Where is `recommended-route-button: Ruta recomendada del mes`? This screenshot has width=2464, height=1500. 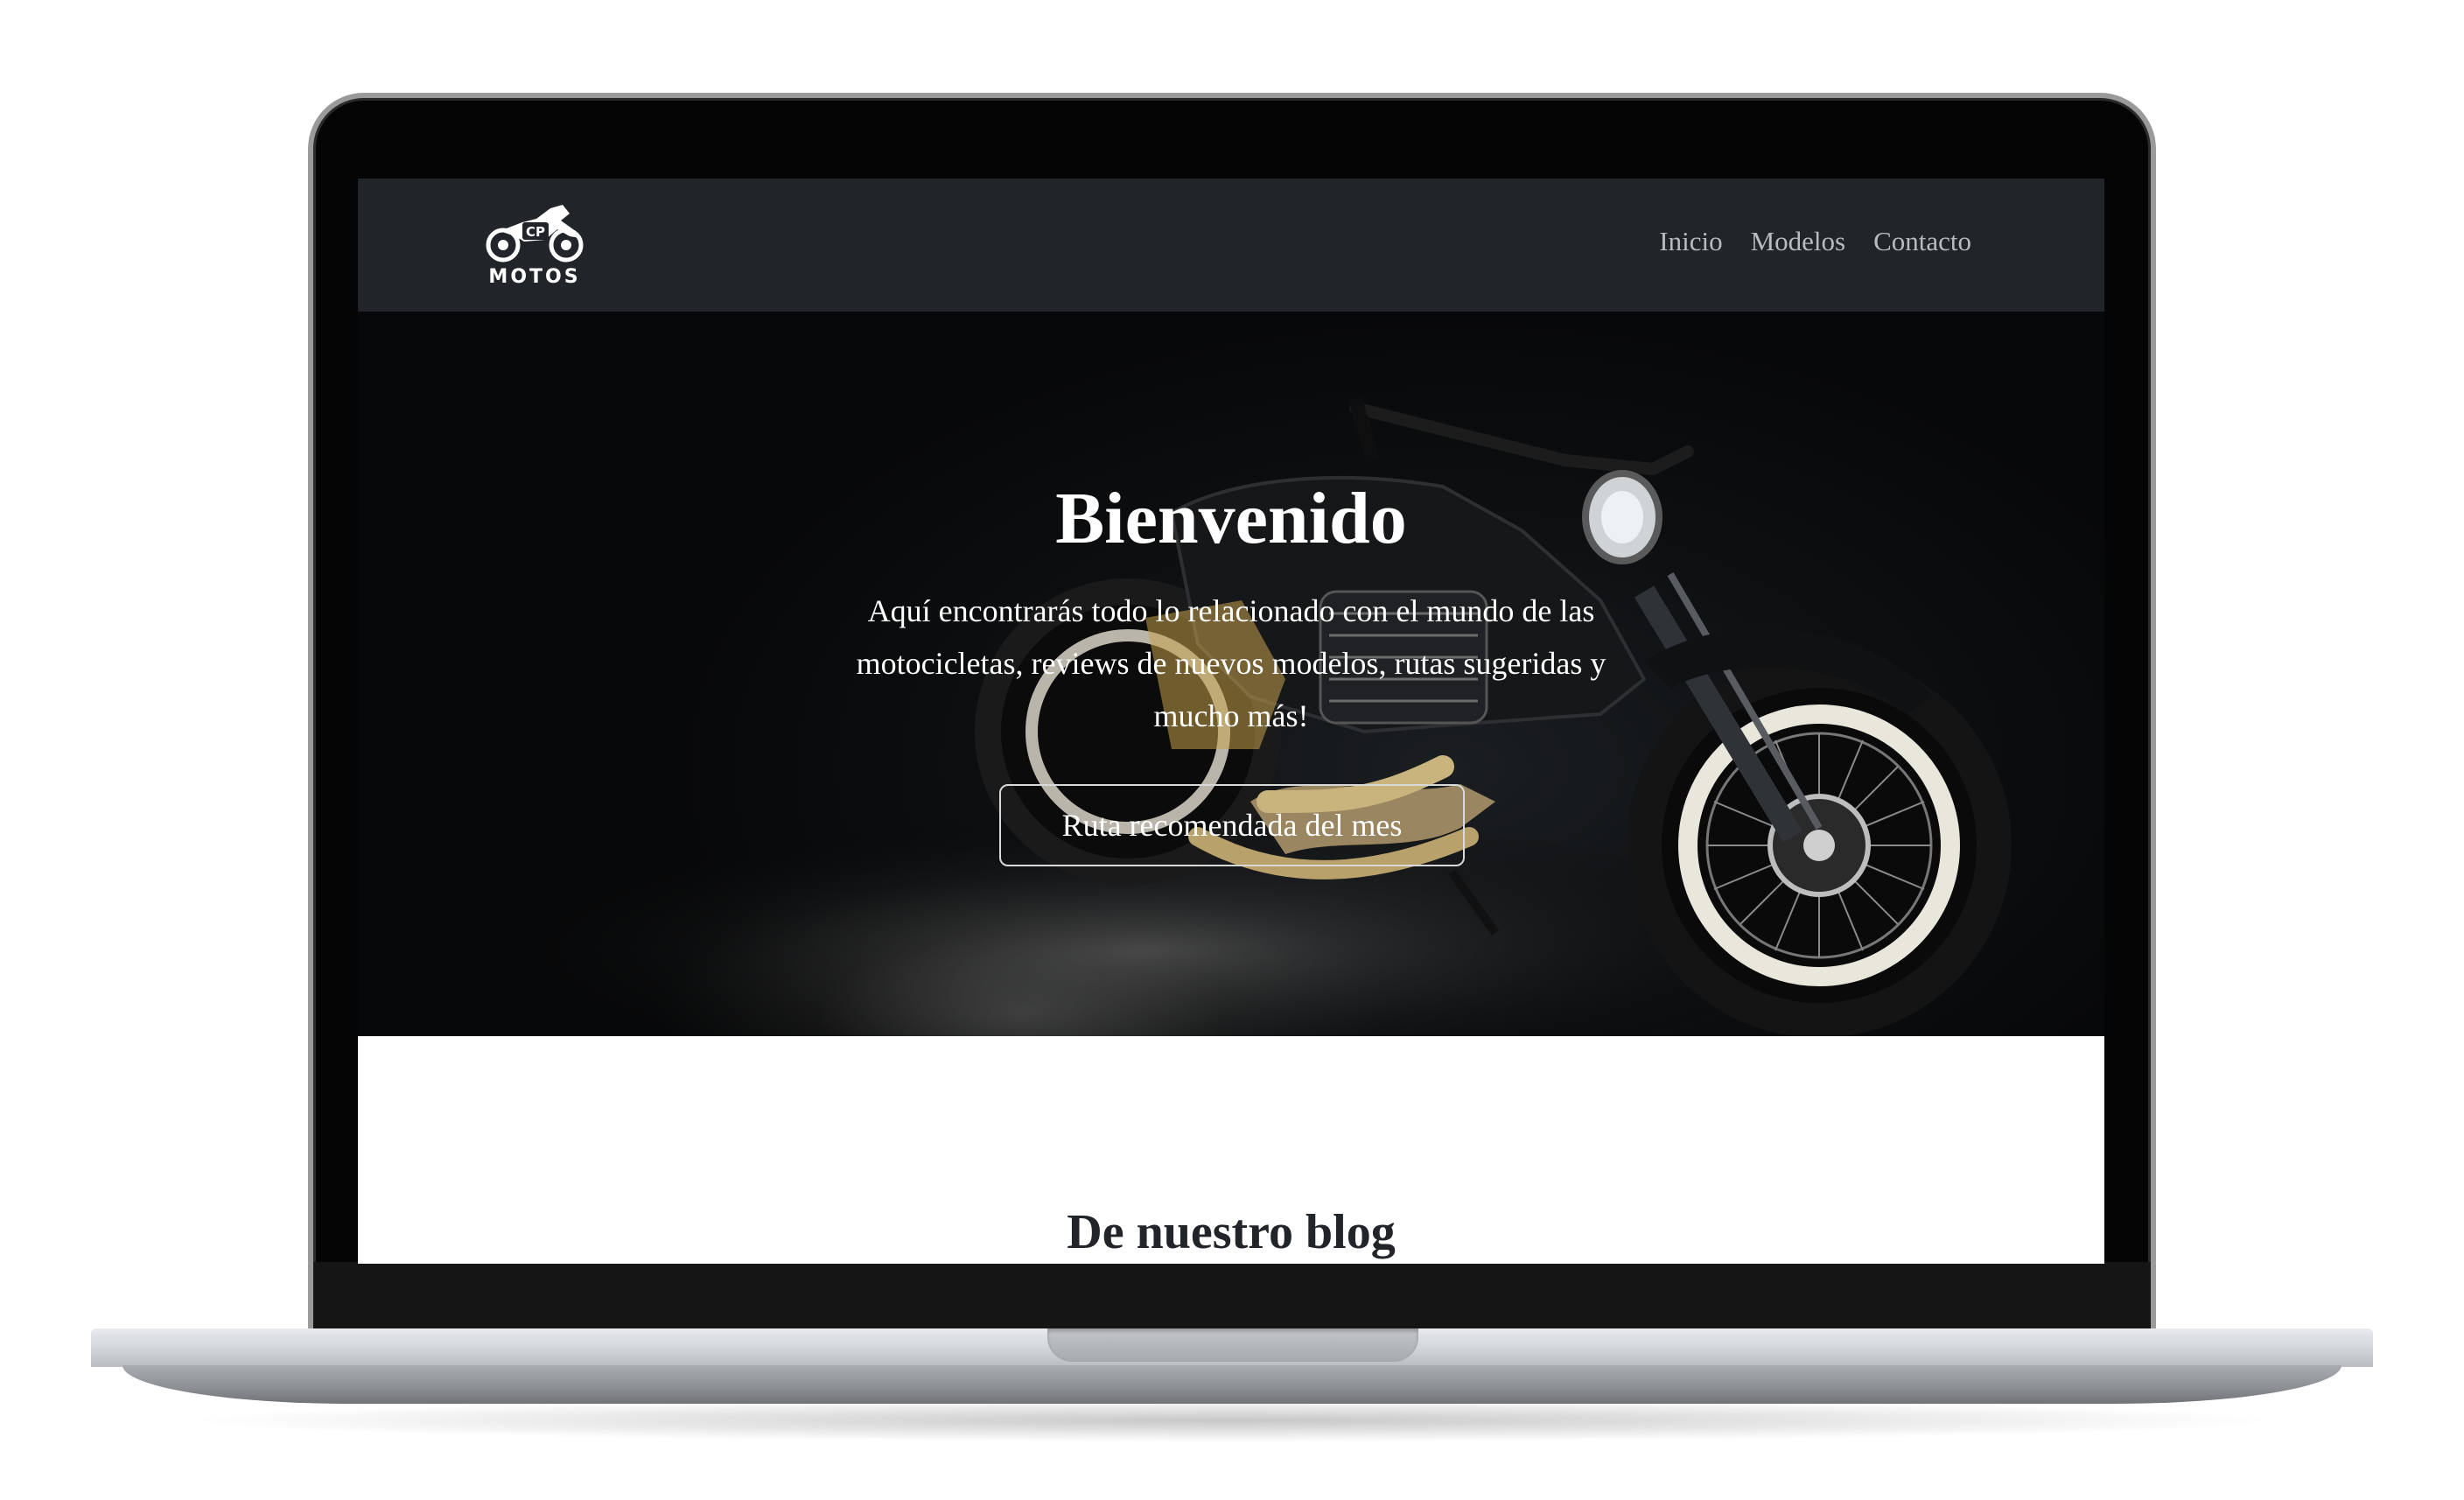 recommended-route-button: Ruta recomendada del mes is located at coordinates (1232, 825).